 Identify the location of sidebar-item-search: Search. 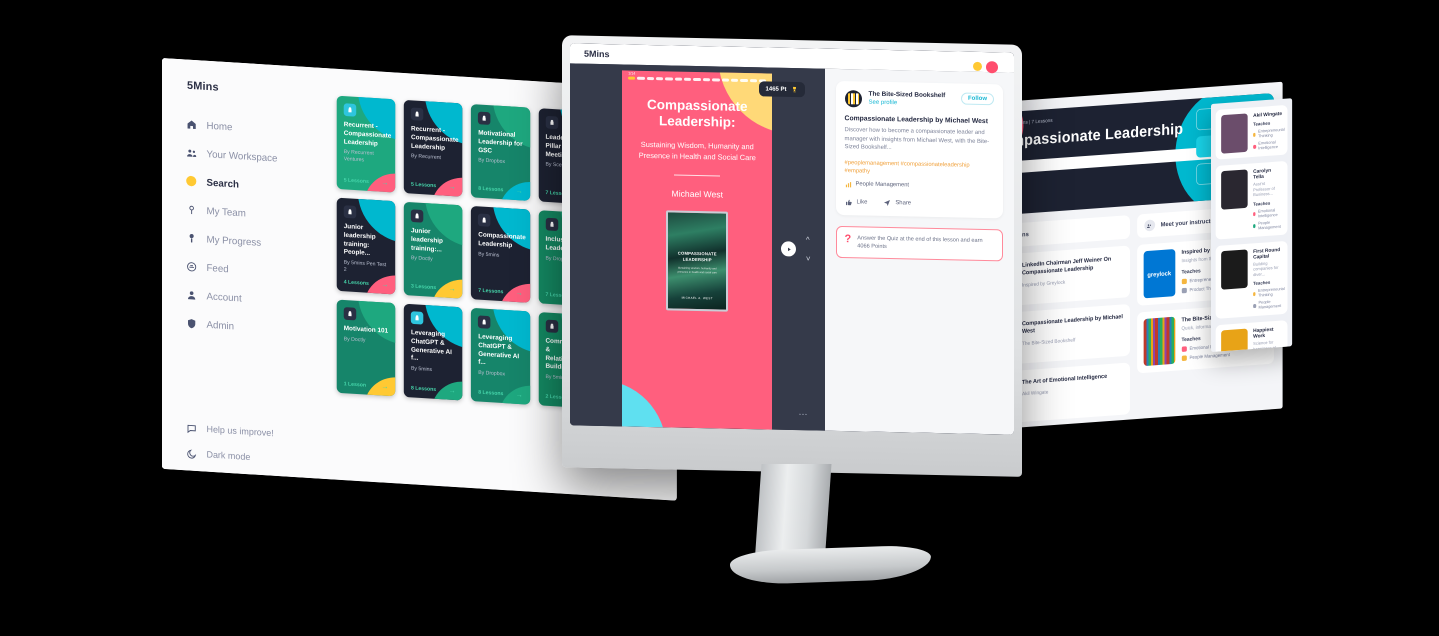
(258, 185).